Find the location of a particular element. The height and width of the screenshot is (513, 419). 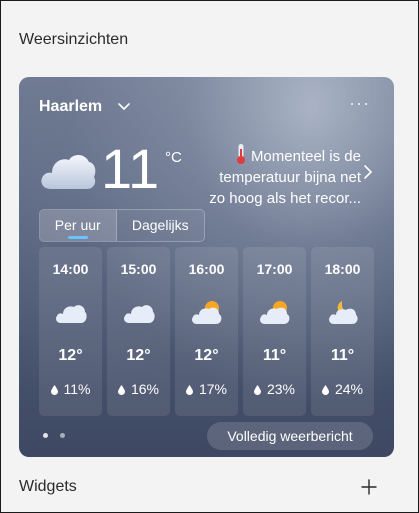

precipitation: 16% is located at coordinates (138, 389).